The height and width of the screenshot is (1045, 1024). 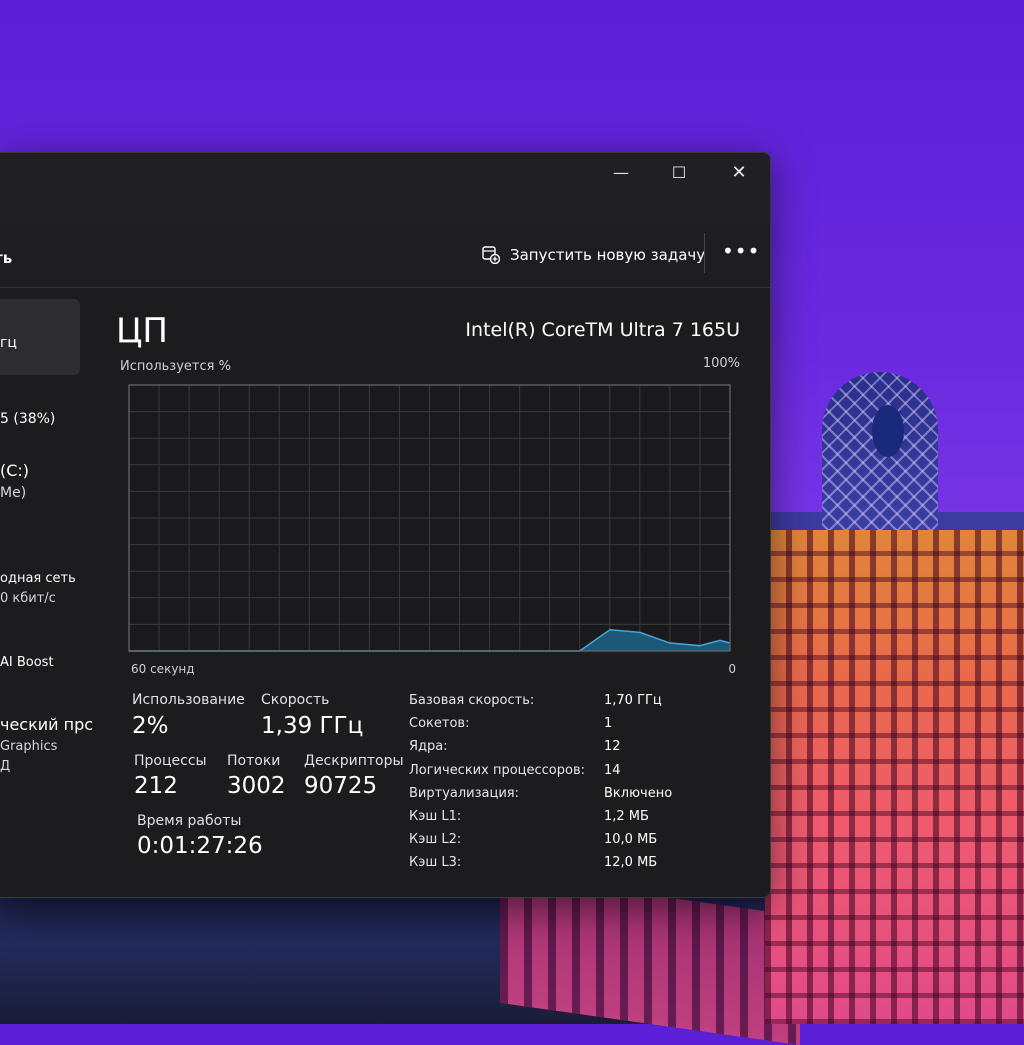 What do you see at coordinates (341, 786) in the screenshot?
I see `handles-stat-value: 90725` at bounding box center [341, 786].